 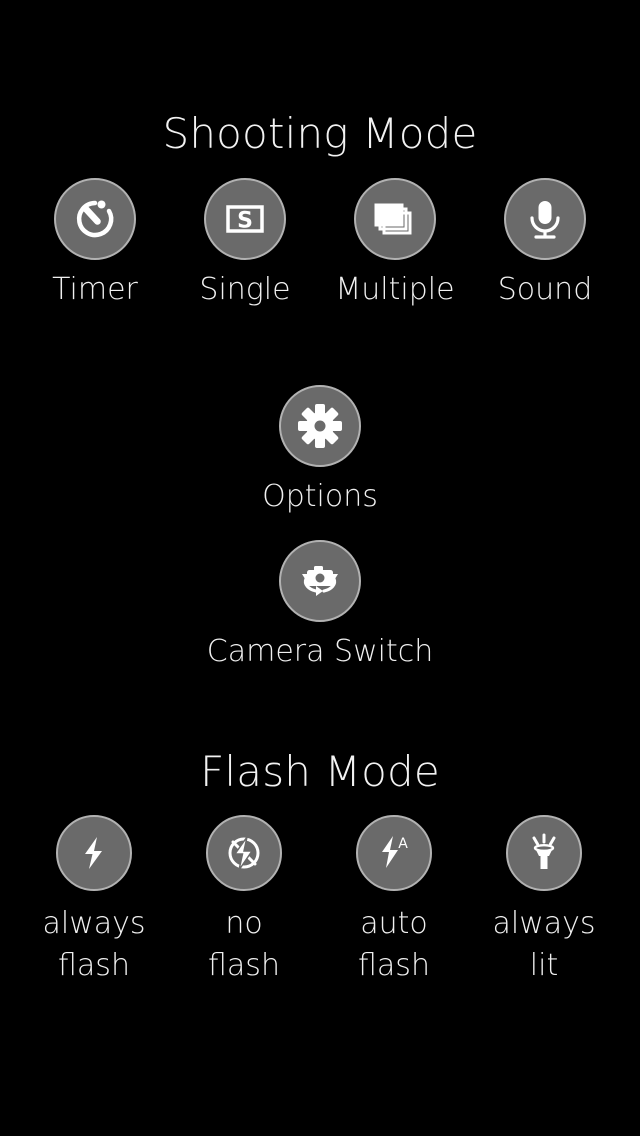 I want to click on flash-mode-auto-flash-label: auto flash, so click(x=394, y=944).